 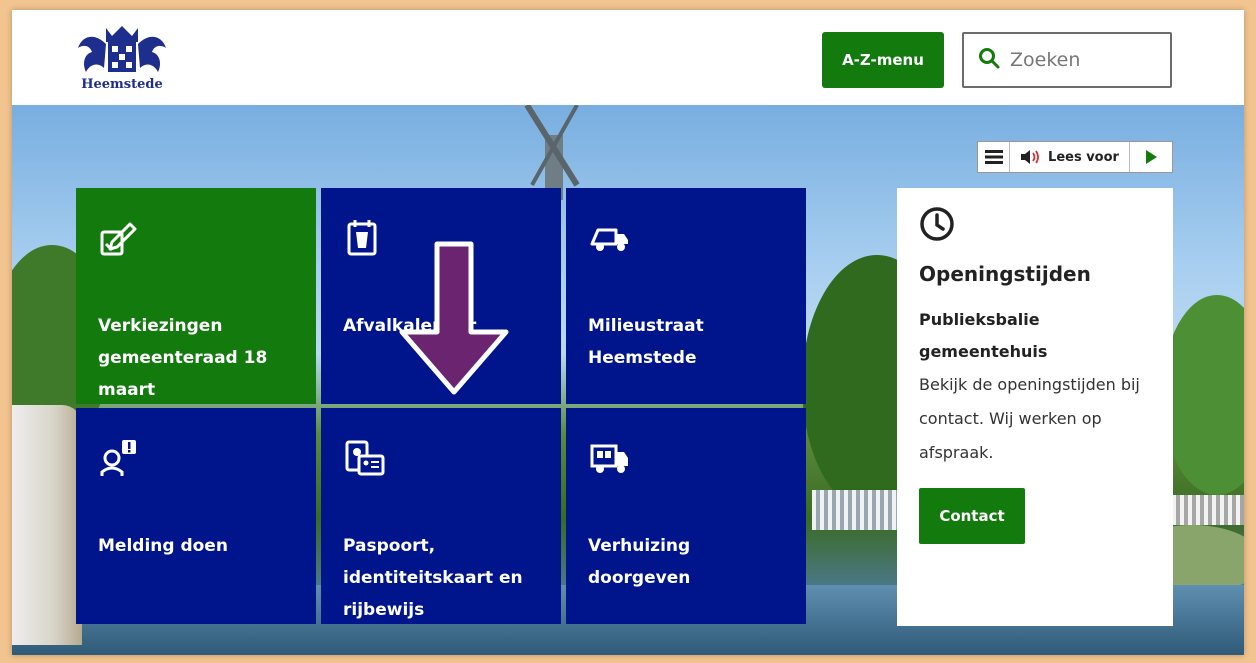 I want to click on tile-label: Milieustraat Heemstede, so click(x=646, y=342).